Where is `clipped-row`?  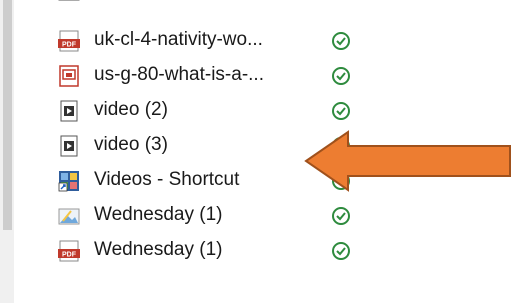 clipped-row is located at coordinates (69, 3).